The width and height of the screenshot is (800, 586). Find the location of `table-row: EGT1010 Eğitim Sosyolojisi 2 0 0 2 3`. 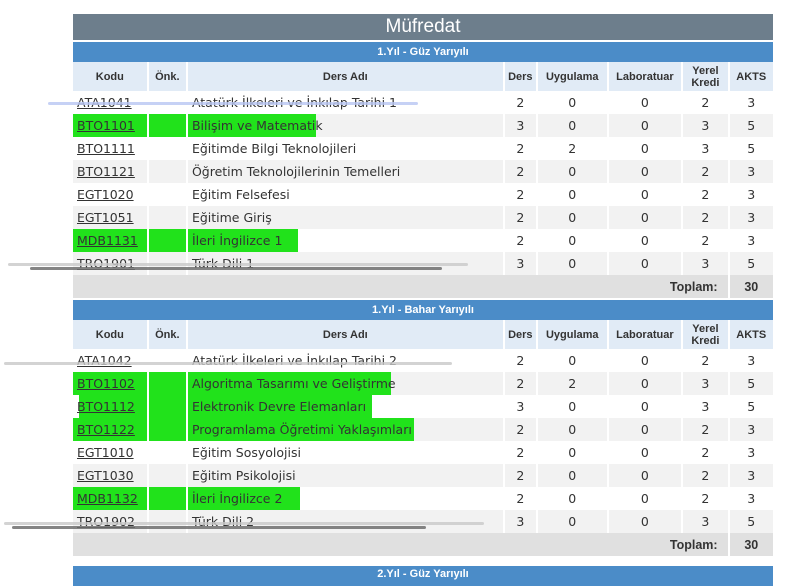

table-row: EGT1010 Eğitim Sosyolojisi 2 0 0 2 3 is located at coordinates (423, 452).